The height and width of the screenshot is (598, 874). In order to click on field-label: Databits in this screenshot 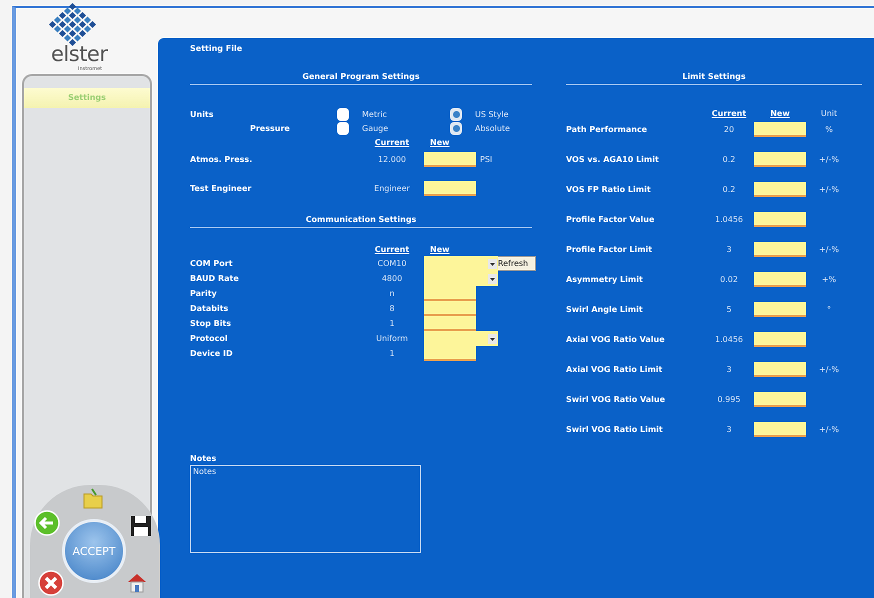, I will do `click(210, 308)`.